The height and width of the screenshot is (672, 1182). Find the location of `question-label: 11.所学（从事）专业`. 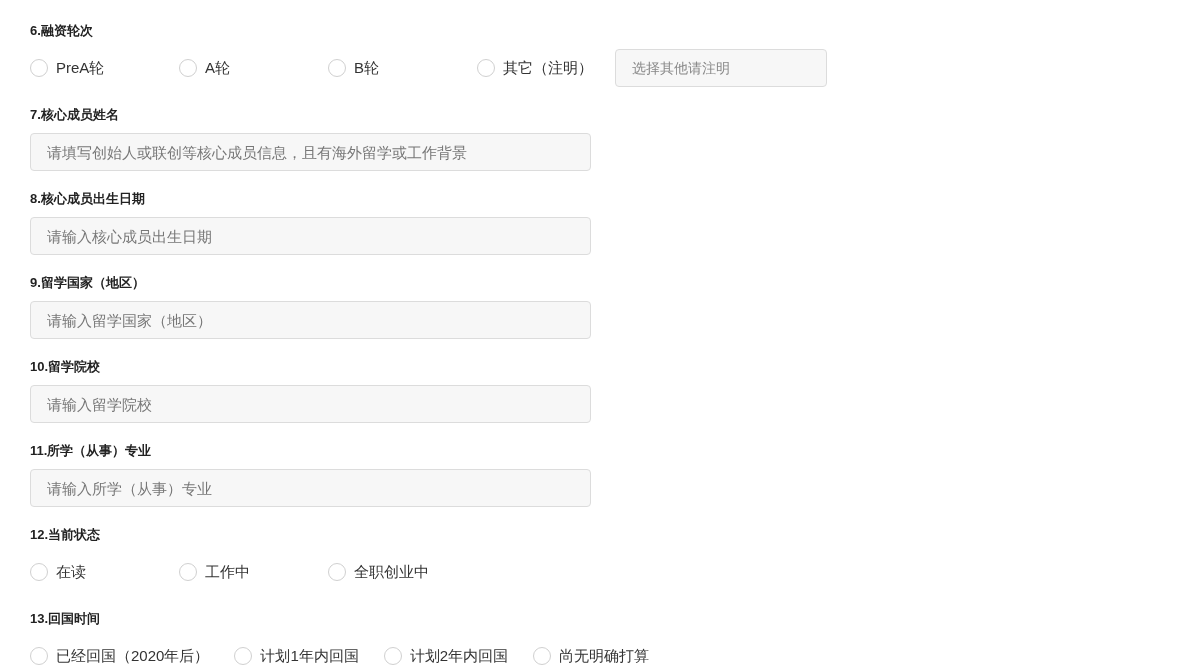

question-label: 11.所学（从事）专业 is located at coordinates (91, 451).